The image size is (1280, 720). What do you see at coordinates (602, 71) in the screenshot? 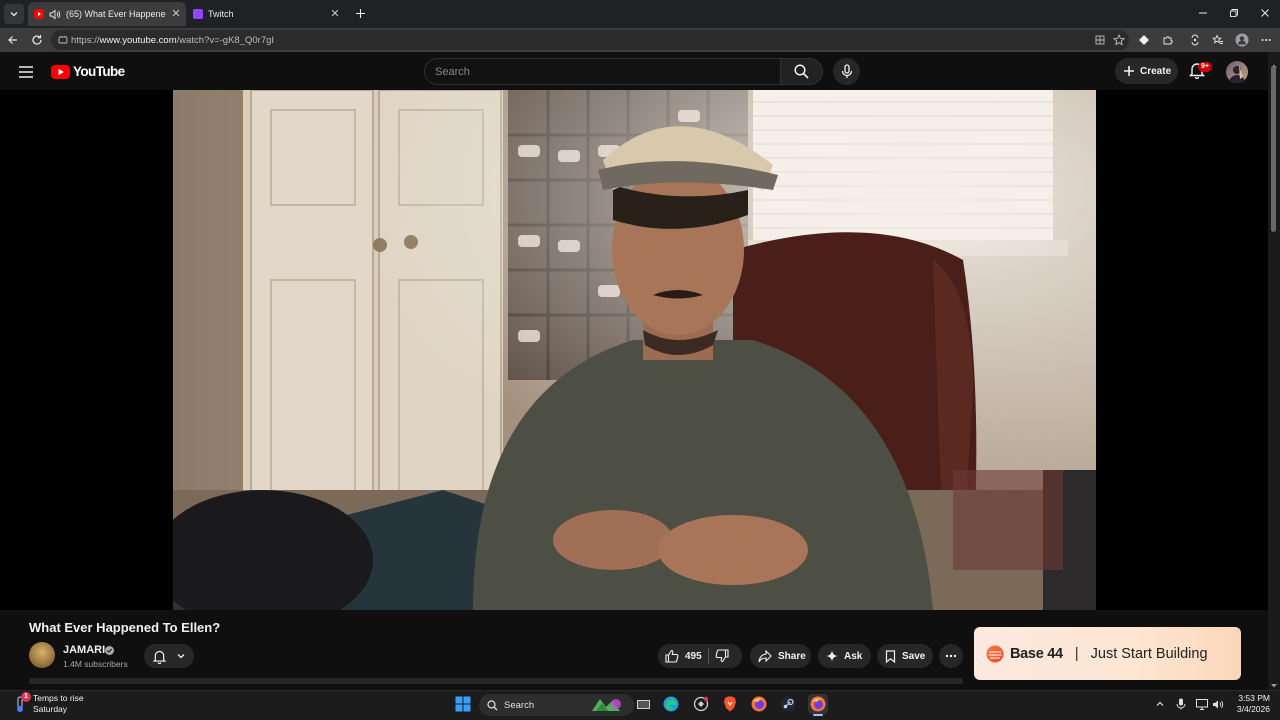
I see `search-input: Search` at bounding box center [602, 71].